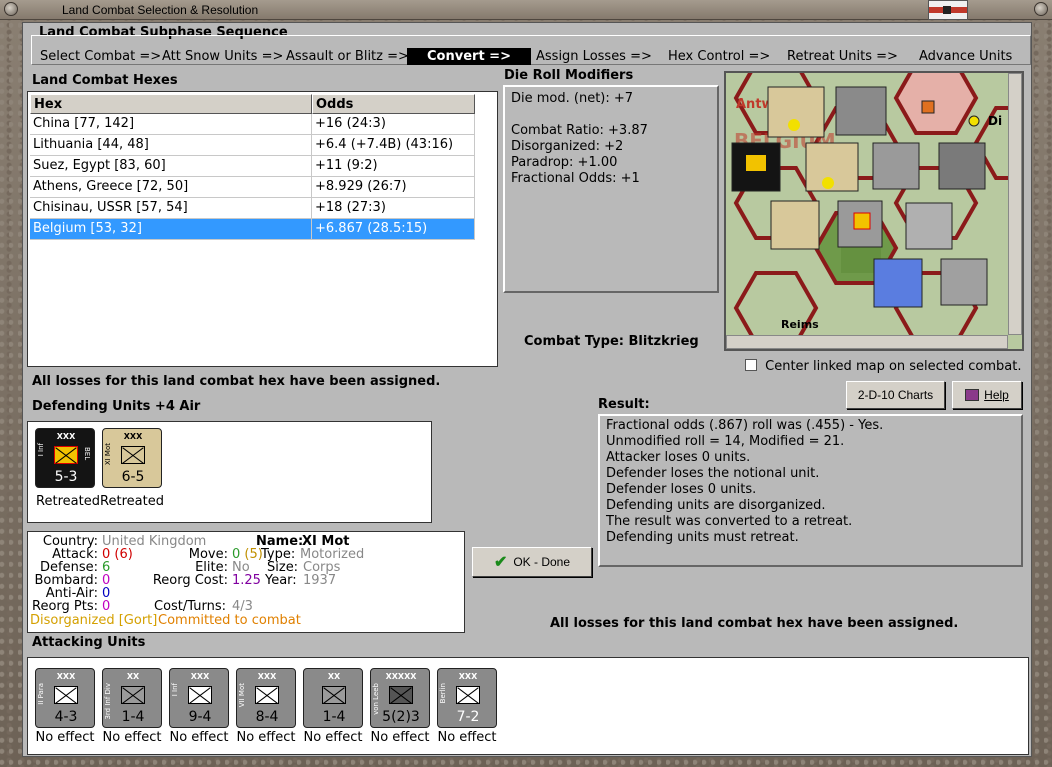  I want to click on map-canvas: Antw BELGIUM Reims Di, so click(875, 212).